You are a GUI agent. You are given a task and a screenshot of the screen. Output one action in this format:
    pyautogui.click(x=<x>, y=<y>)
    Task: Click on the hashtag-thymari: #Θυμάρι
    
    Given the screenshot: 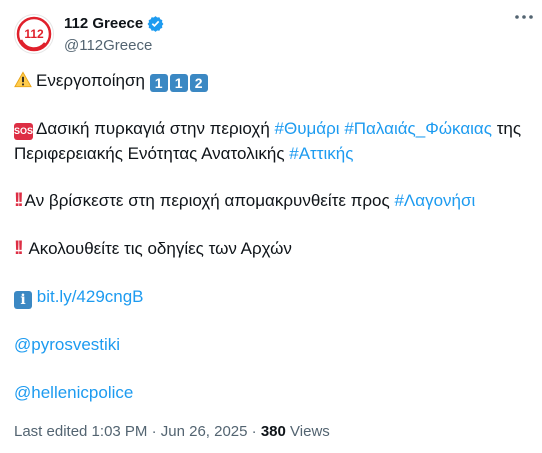 What is the action you would take?
    pyautogui.click(x=307, y=128)
    